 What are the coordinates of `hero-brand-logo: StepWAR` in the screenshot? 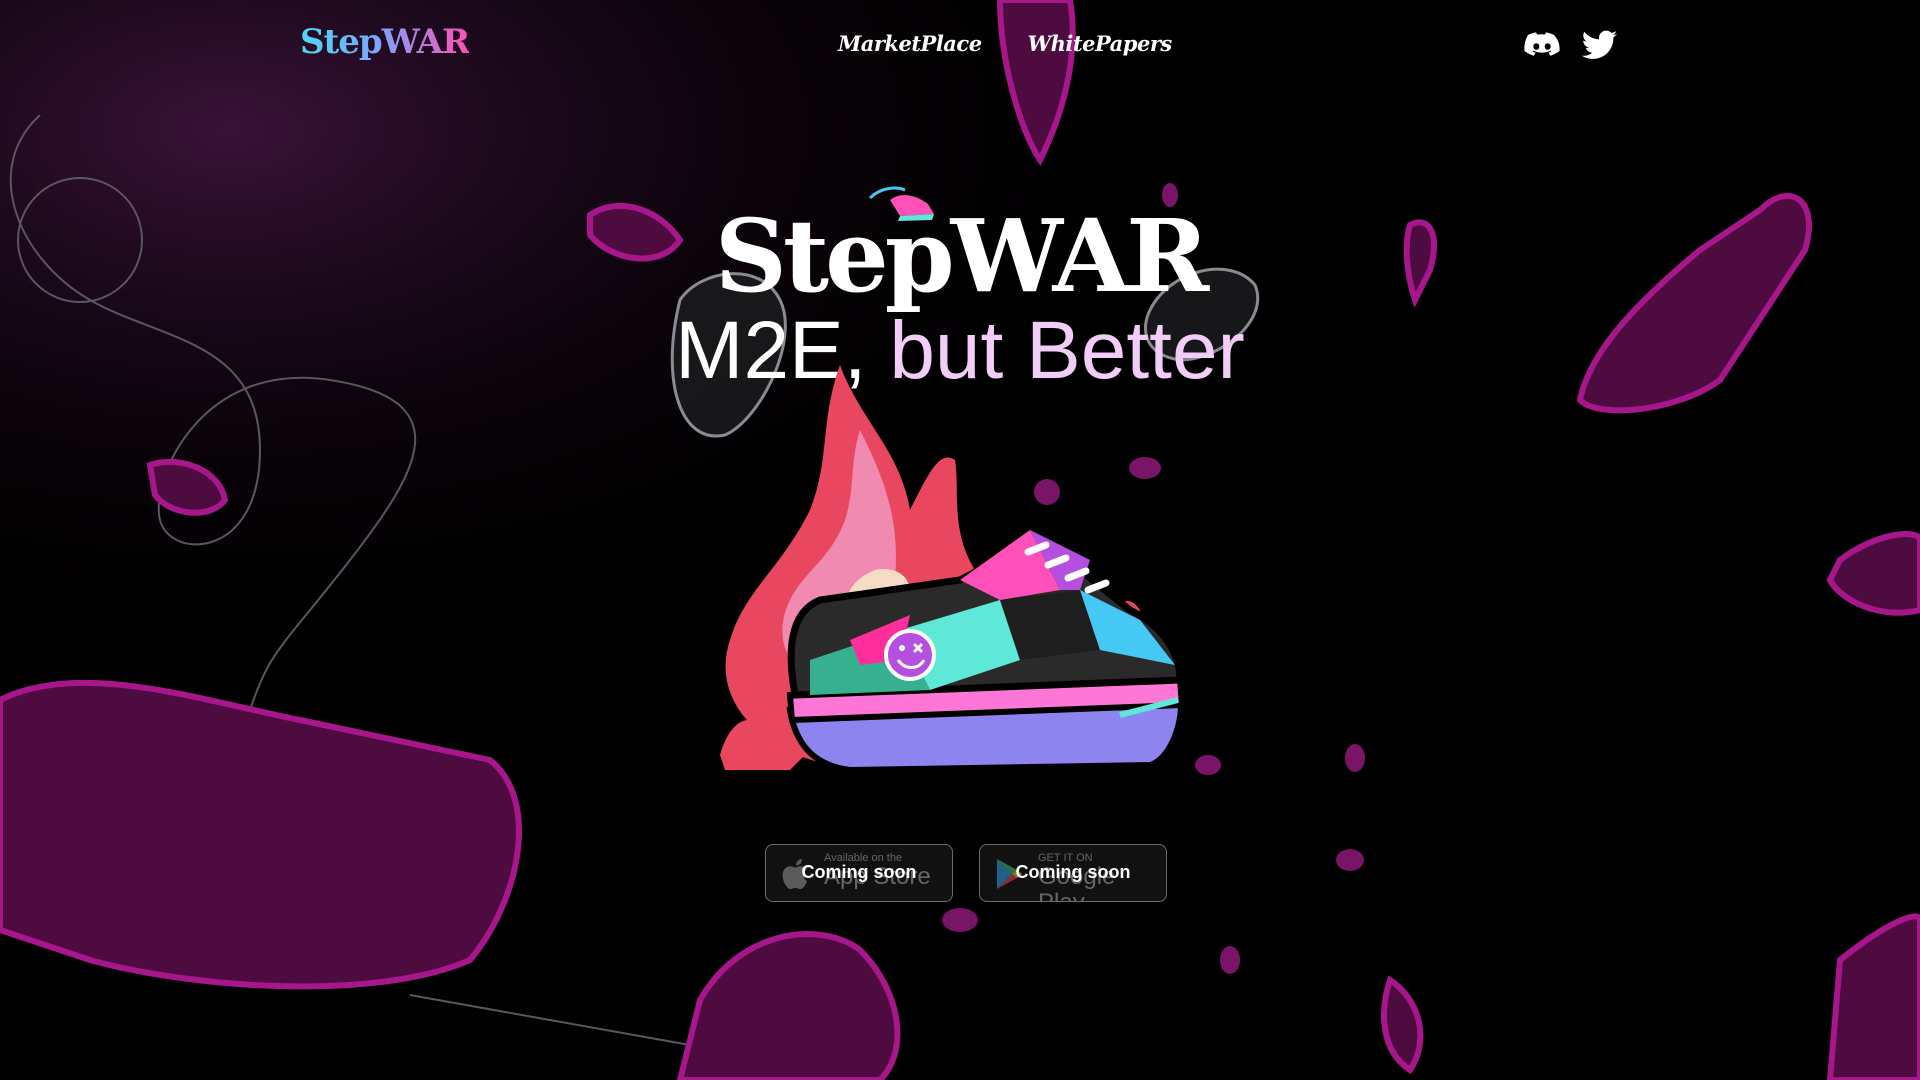 It's located at (962, 256).